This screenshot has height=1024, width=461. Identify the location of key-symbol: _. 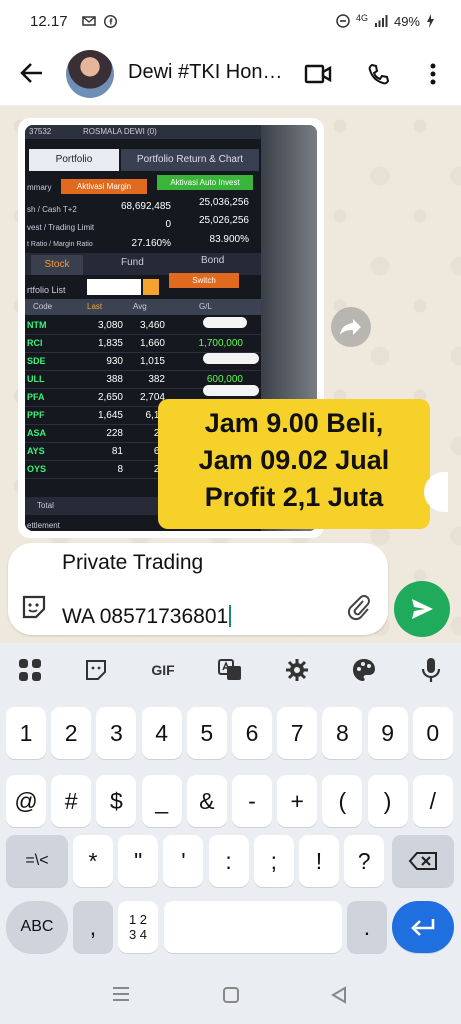
(161, 801).